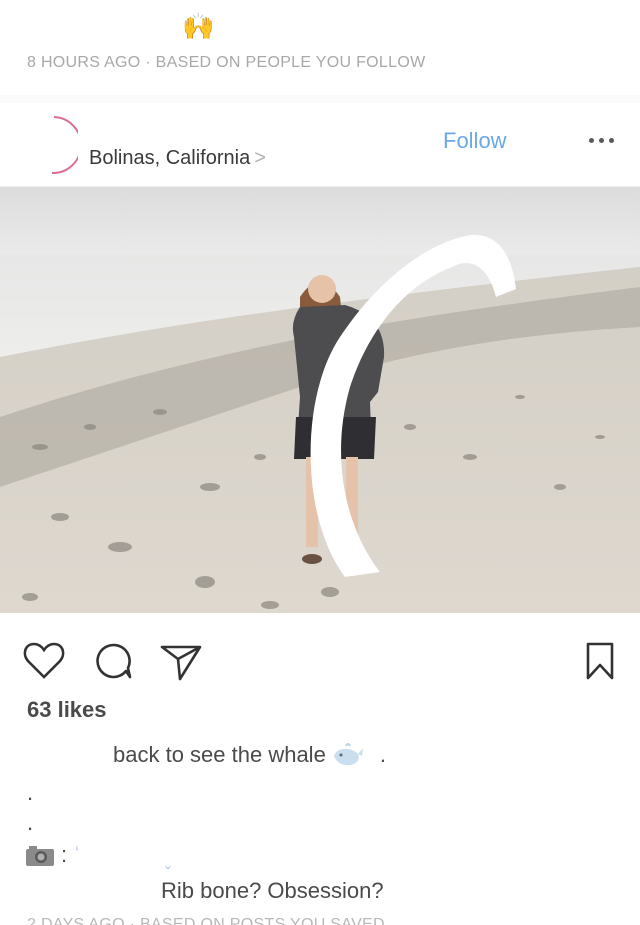 Image resolution: width=640 pixels, height=925 pixels. What do you see at coordinates (320, 653) in the screenshot?
I see `post-actions` at bounding box center [320, 653].